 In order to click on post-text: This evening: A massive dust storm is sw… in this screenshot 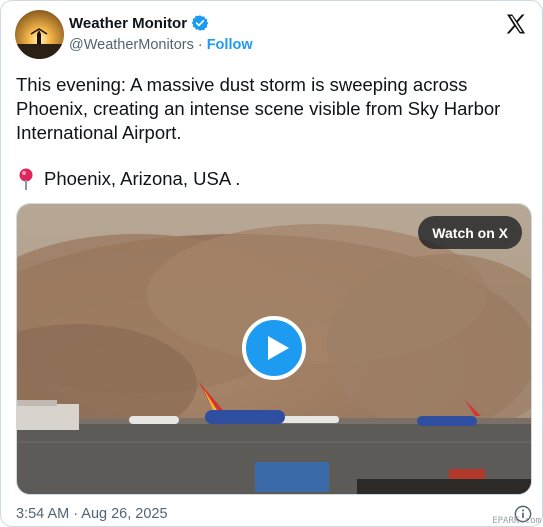, I will do `click(258, 108)`.